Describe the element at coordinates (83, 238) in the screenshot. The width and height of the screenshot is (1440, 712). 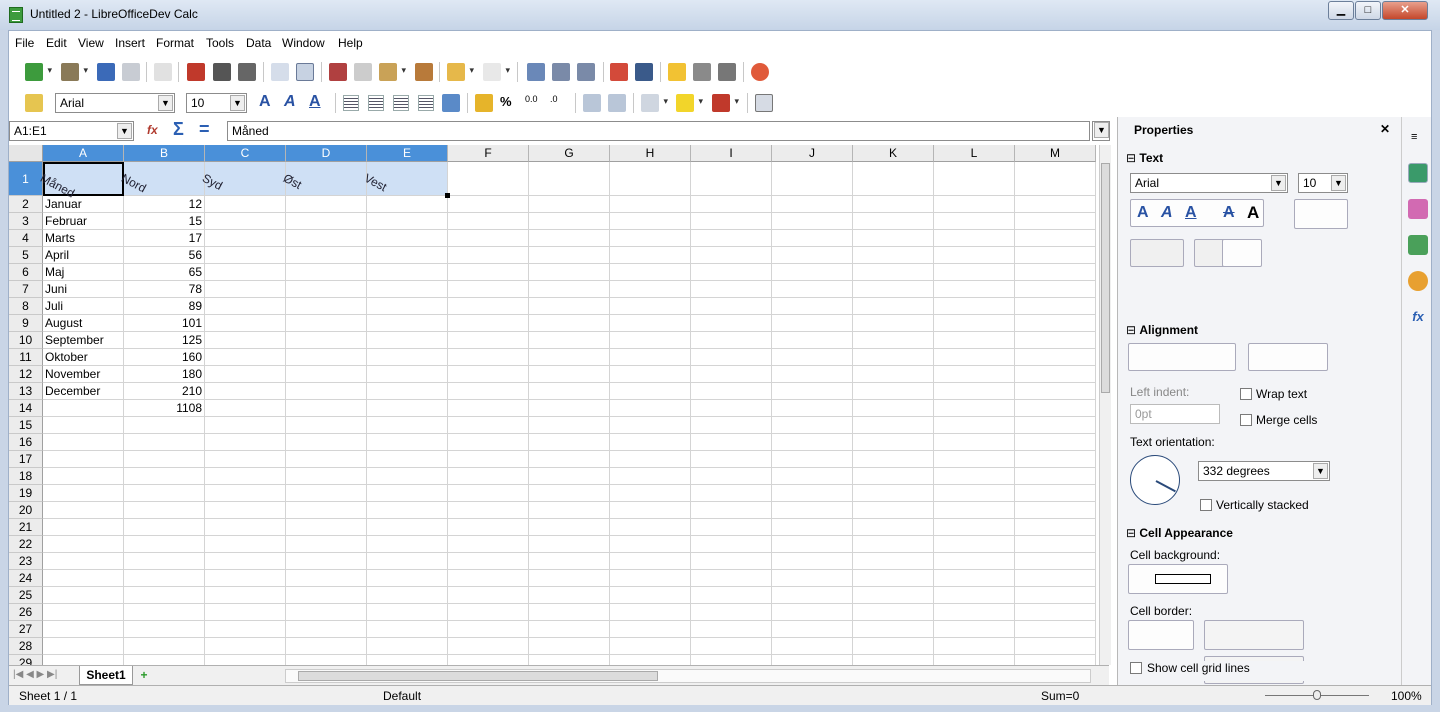
I see `cell: Marts` at that location.